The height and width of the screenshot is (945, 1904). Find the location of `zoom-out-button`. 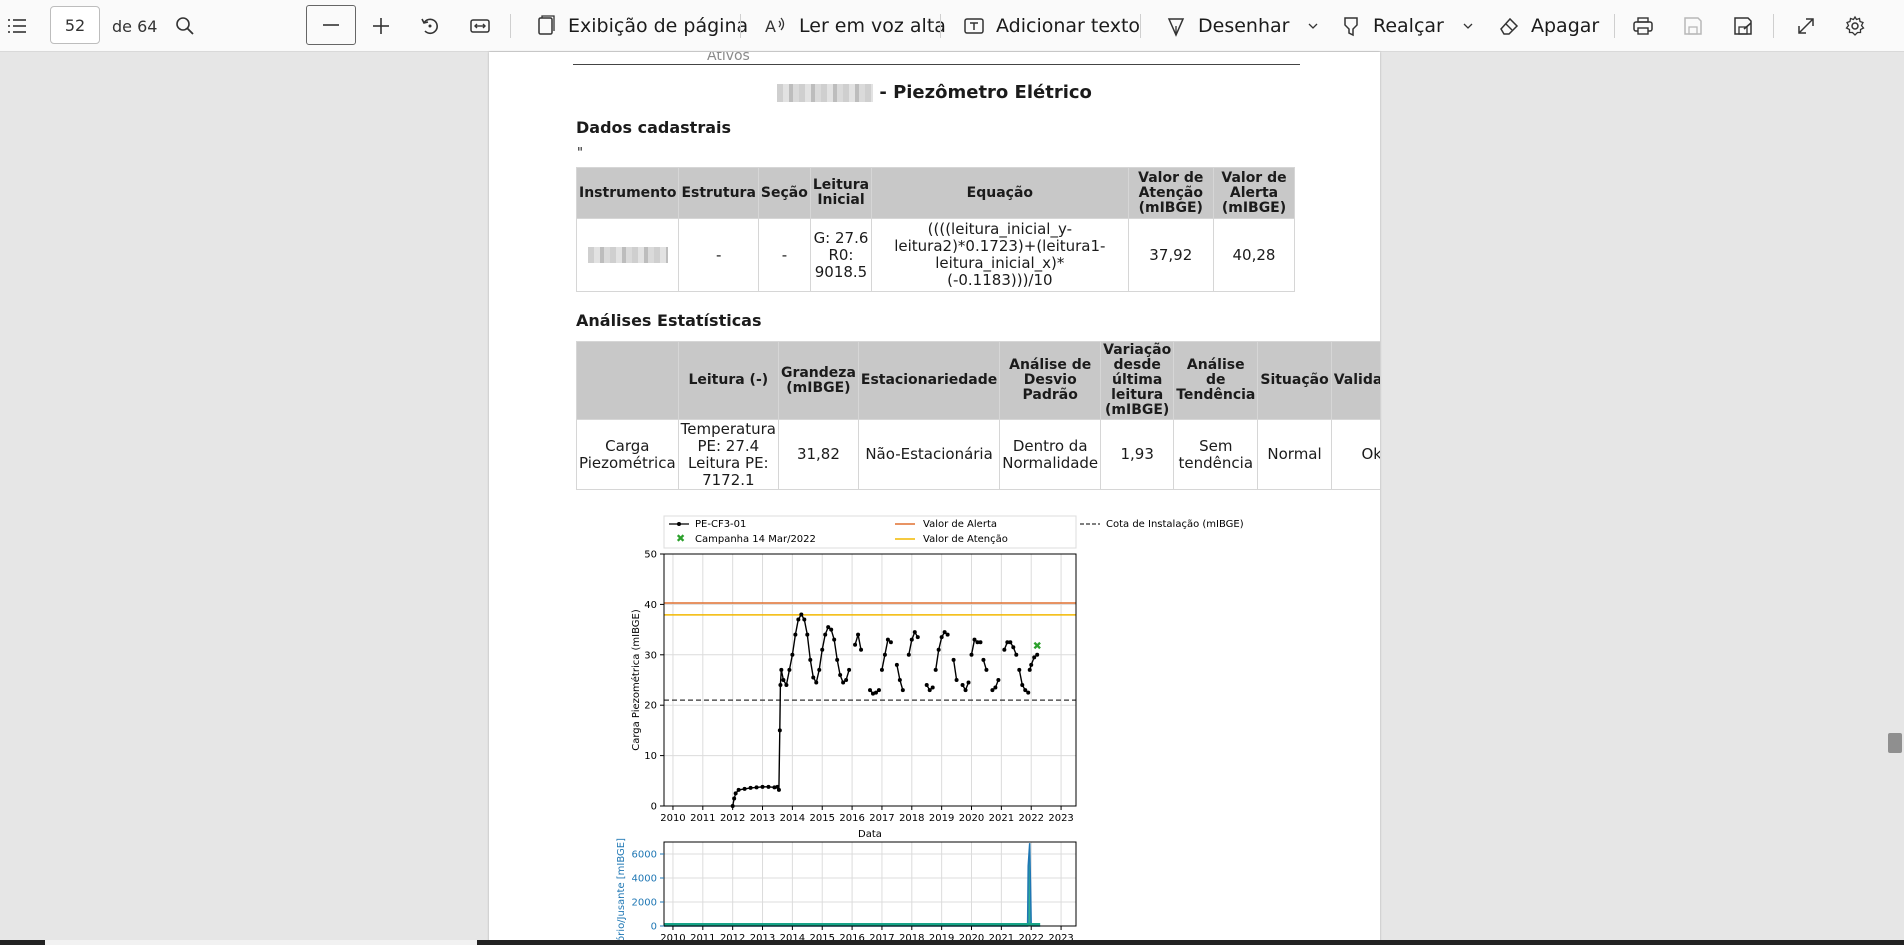

zoom-out-button is located at coordinates (331, 25).